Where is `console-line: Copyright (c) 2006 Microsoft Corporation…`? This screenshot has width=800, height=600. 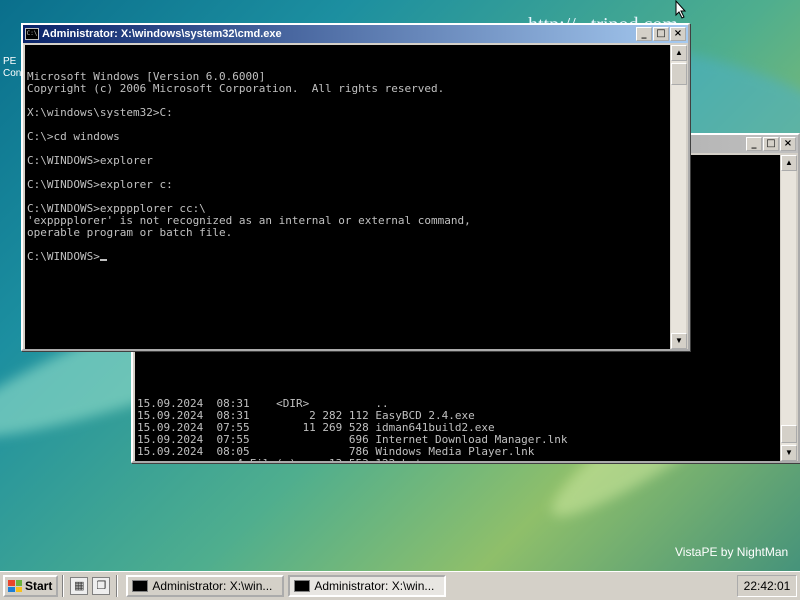
console-line: Copyright (c) 2006 Microsoft Corporation… is located at coordinates (347, 89).